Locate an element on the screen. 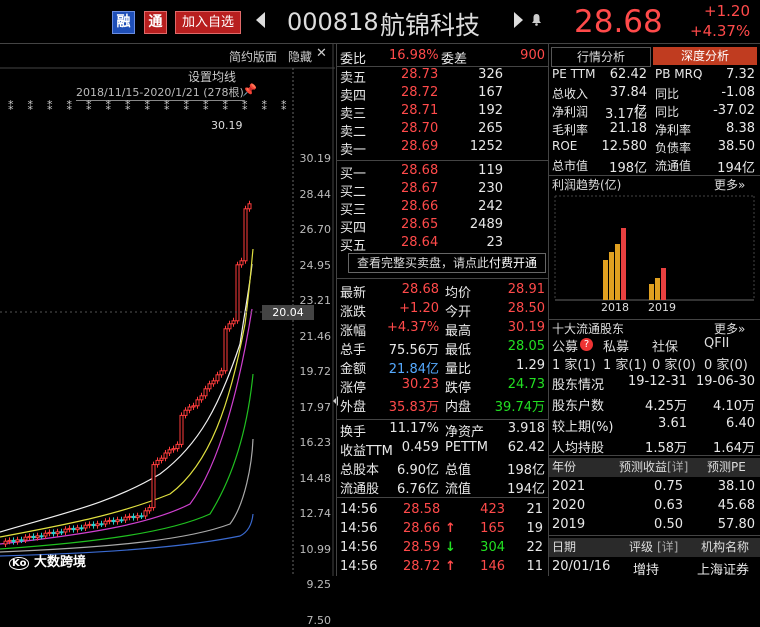 The width and height of the screenshot is (760, 627). holders-title: 十大流通股东 is located at coordinates (588, 329).